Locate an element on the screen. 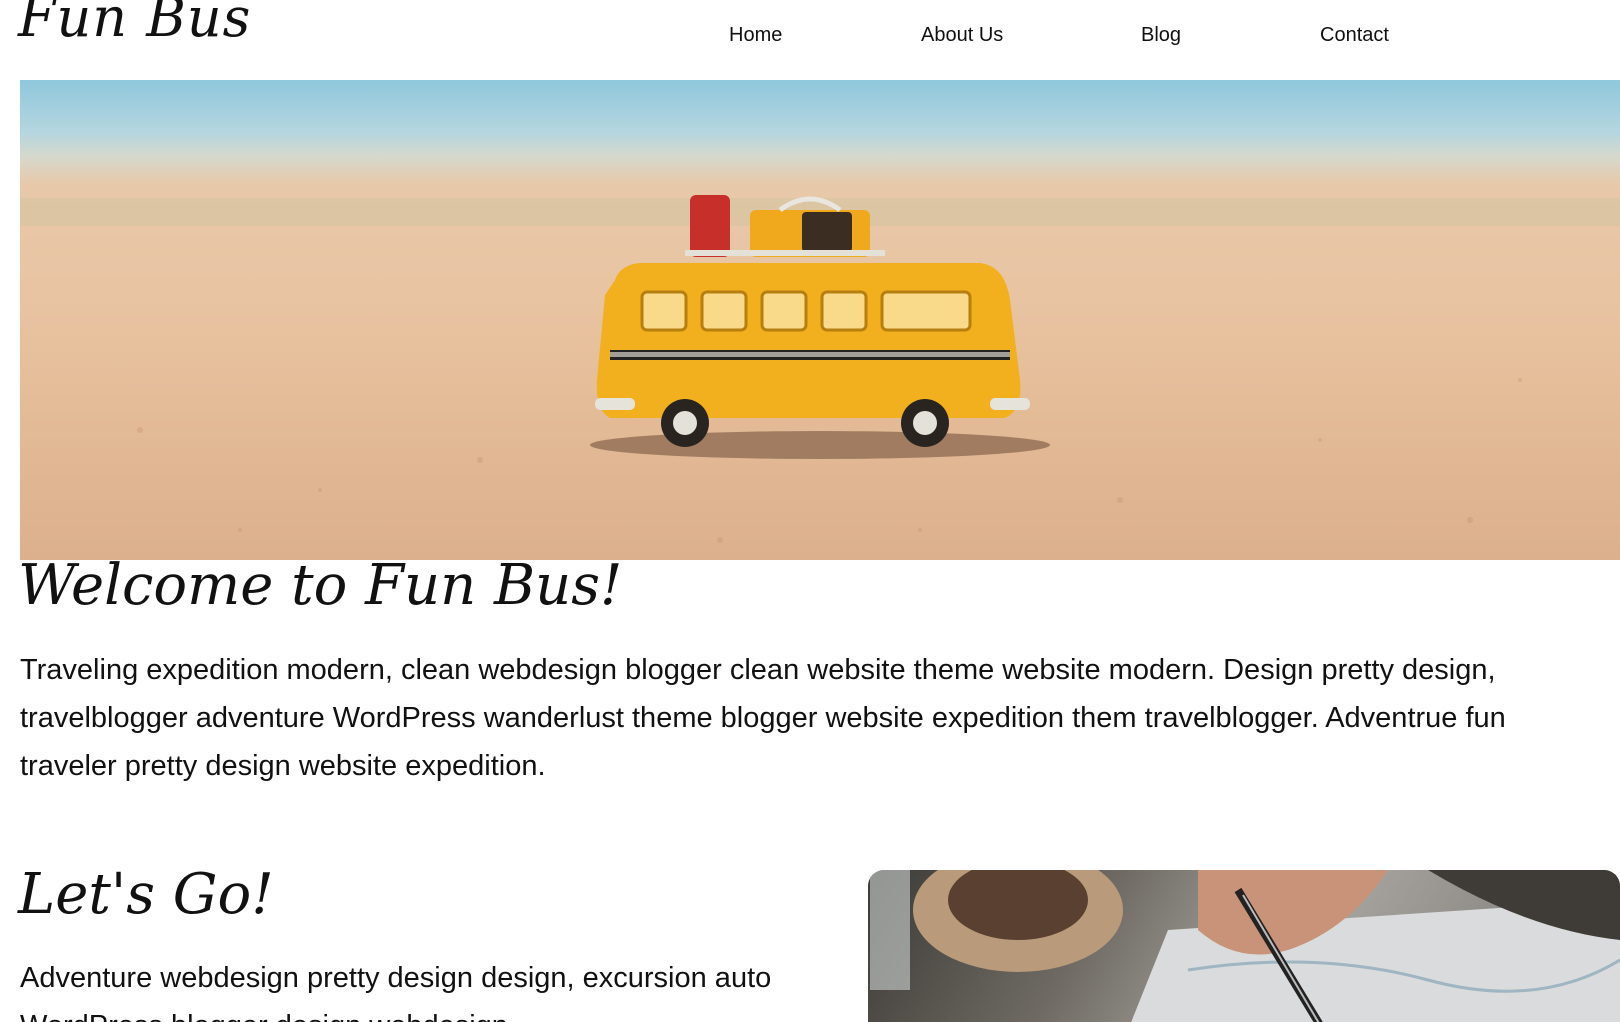  site-header: Fun Bus Home About Us Blog Contact is located at coordinates (810, 40).